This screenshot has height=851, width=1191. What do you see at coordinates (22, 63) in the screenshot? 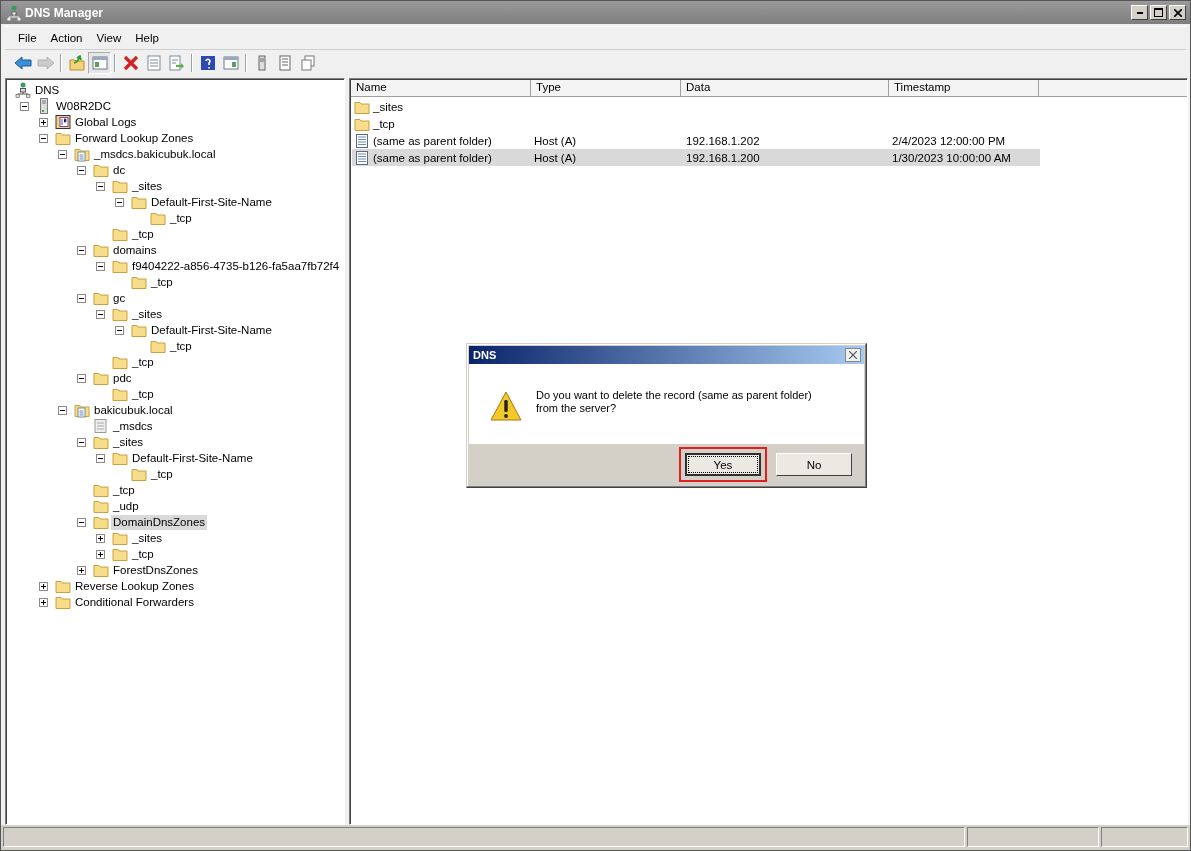
I see `back-arrow-icon` at bounding box center [22, 63].